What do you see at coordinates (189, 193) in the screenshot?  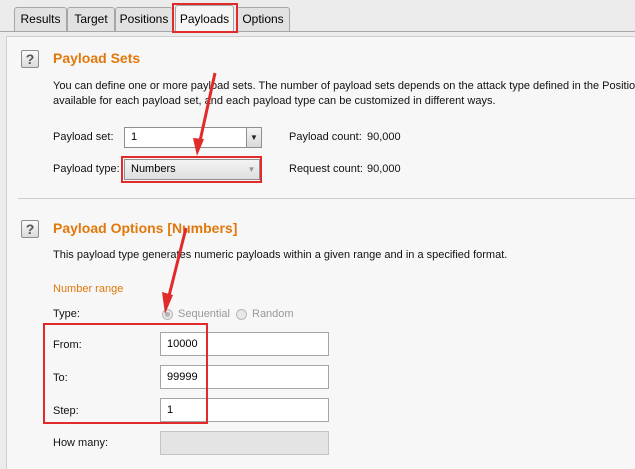 I see `annotation-arrows` at bounding box center [189, 193].